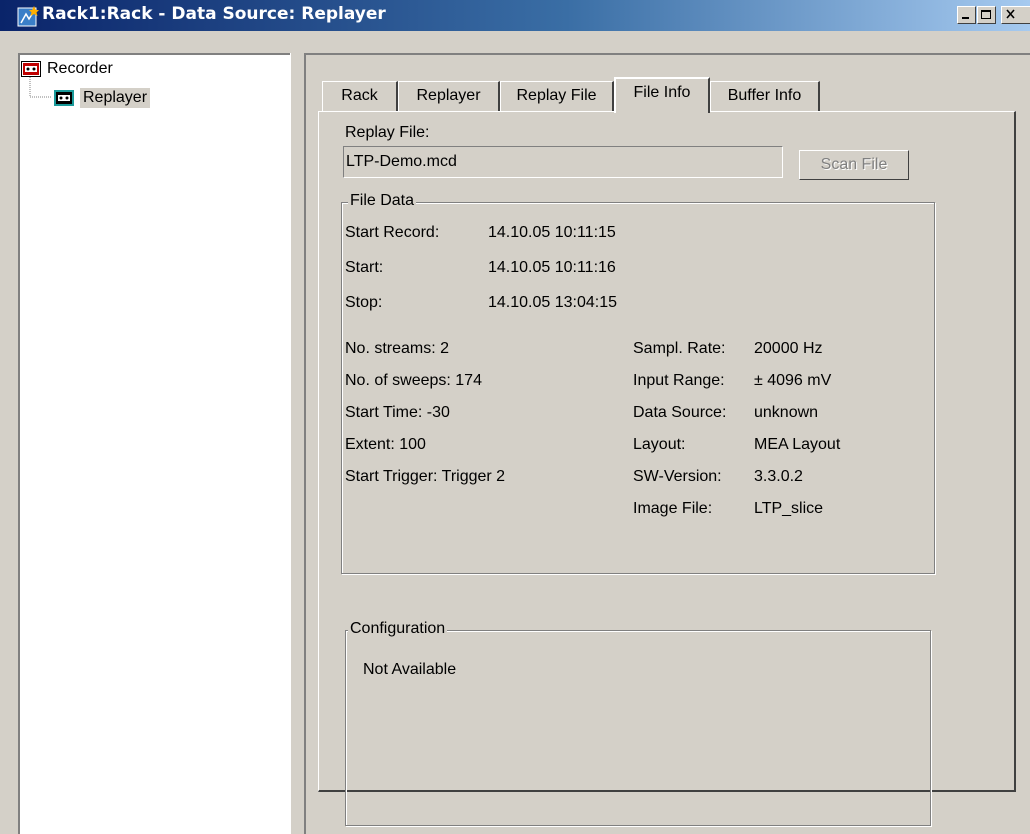 This screenshot has height=834, width=1030. I want to click on tab-label: Rack, so click(359, 95).